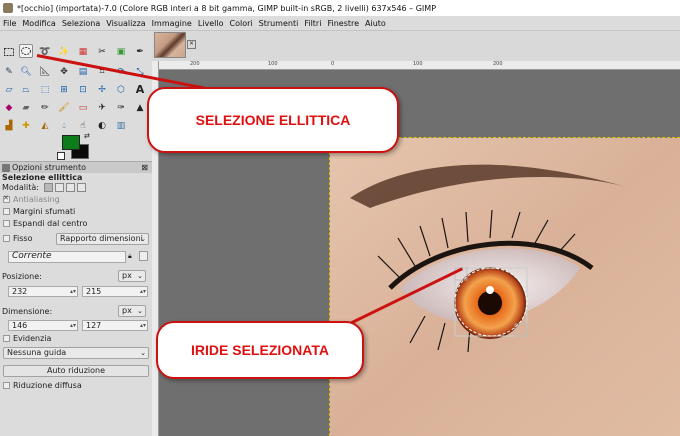 The height and width of the screenshot is (436, 680). Describe the element at coordinates (102, 108) in the screenshot. I see `airbrush-icon: ✈` at that location.